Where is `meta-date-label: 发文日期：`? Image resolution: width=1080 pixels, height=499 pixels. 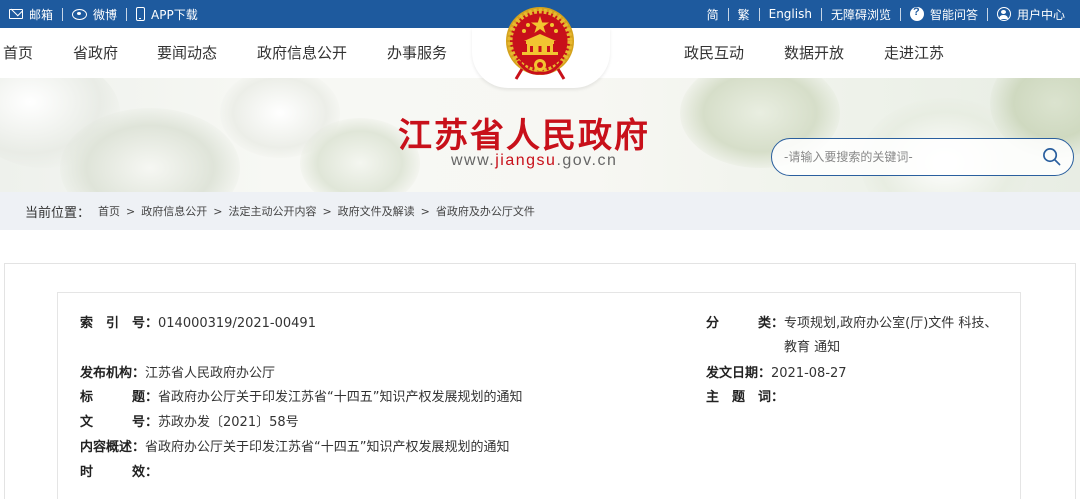
meta-date-label: 发文日期： is located at coordinates (739, 373).